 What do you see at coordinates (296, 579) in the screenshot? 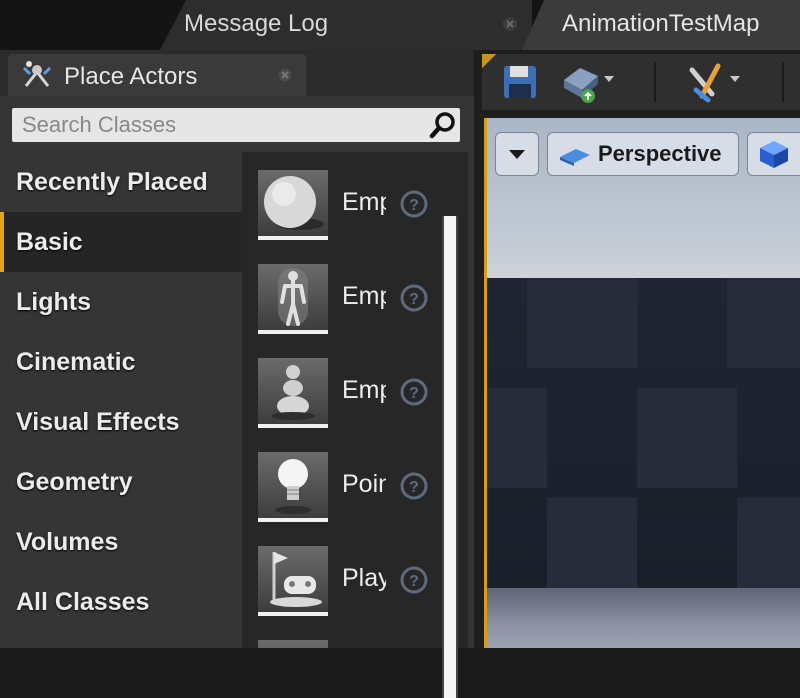
I see `player-start-icon` at bounding box center [296, 579].